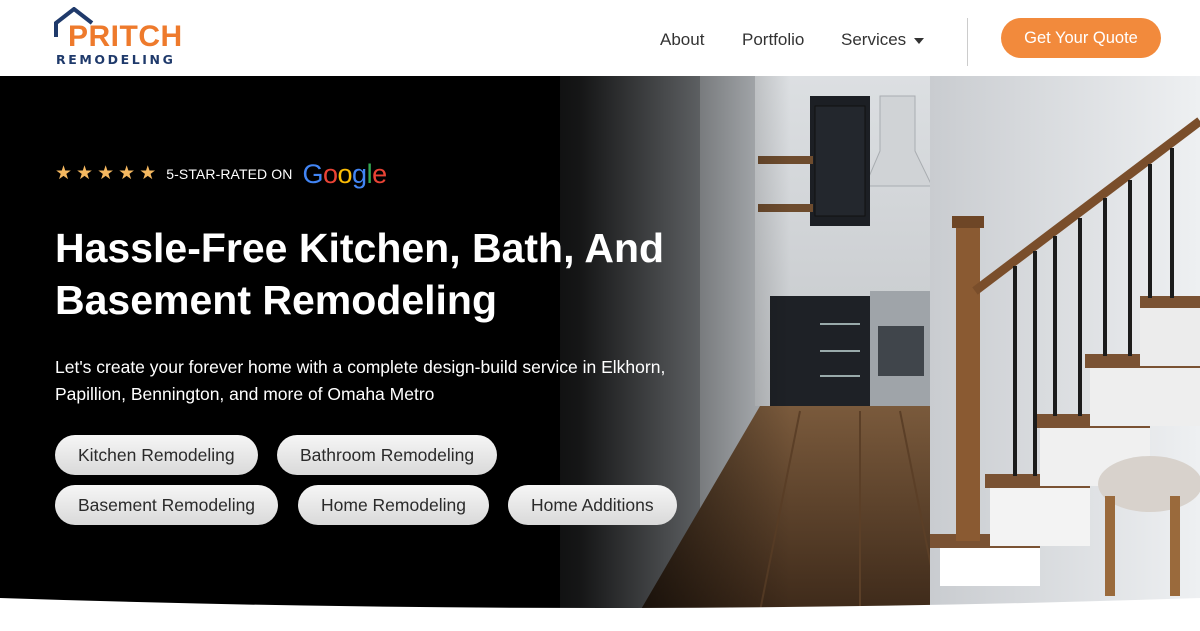  What do you see at coordinates (967, 42) in the screenshot?
I see `nav-divider` at bounding box center [967, 42].